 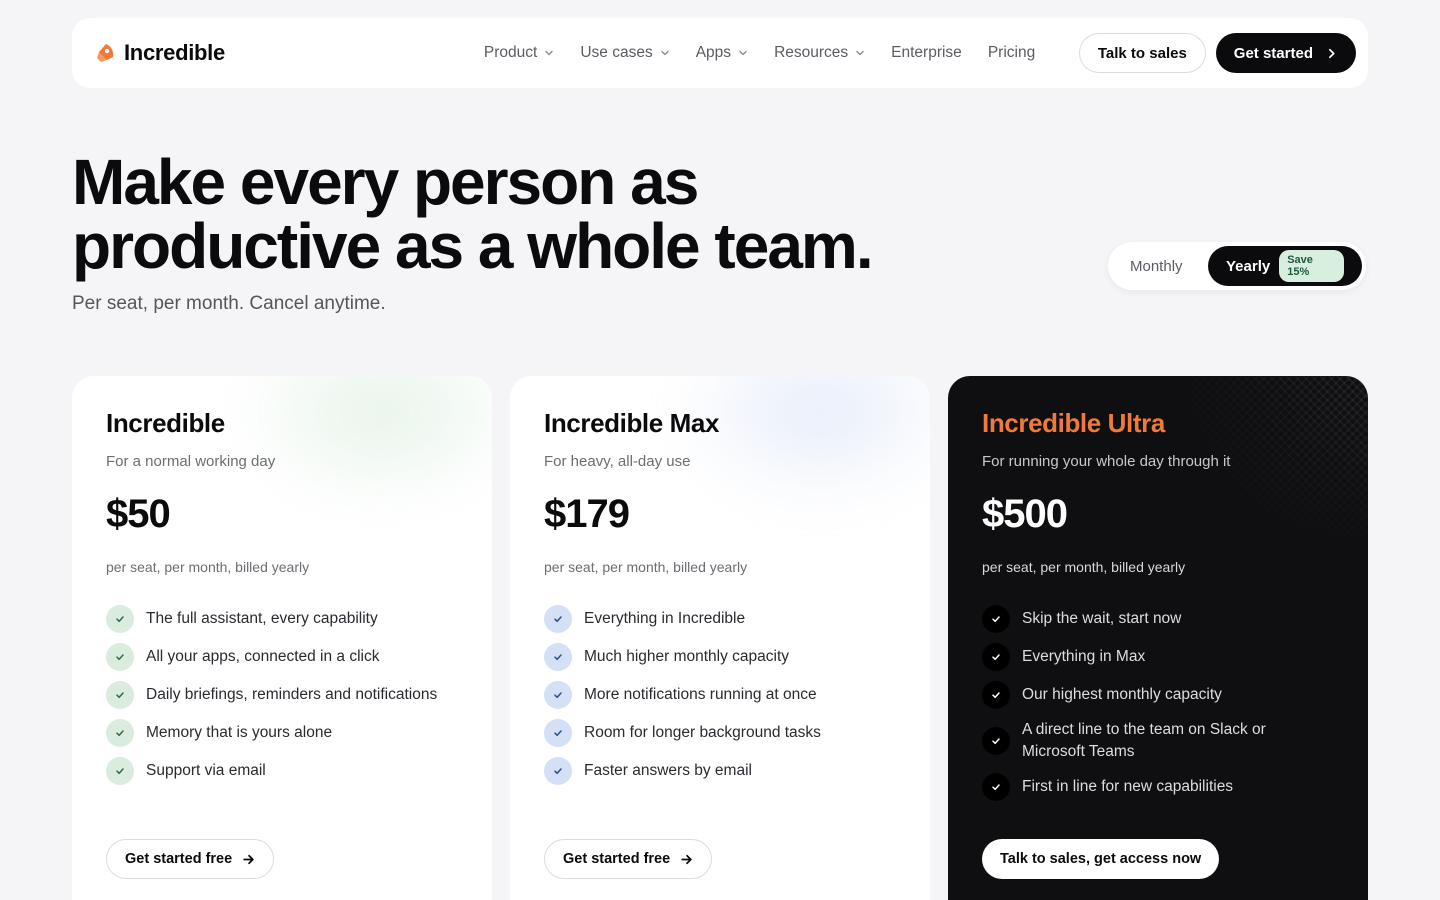 What do you see at coordinates (191, 461) in the screenshot?
I see `plan-description: For a normal working day` at bounding box center [191, 461].